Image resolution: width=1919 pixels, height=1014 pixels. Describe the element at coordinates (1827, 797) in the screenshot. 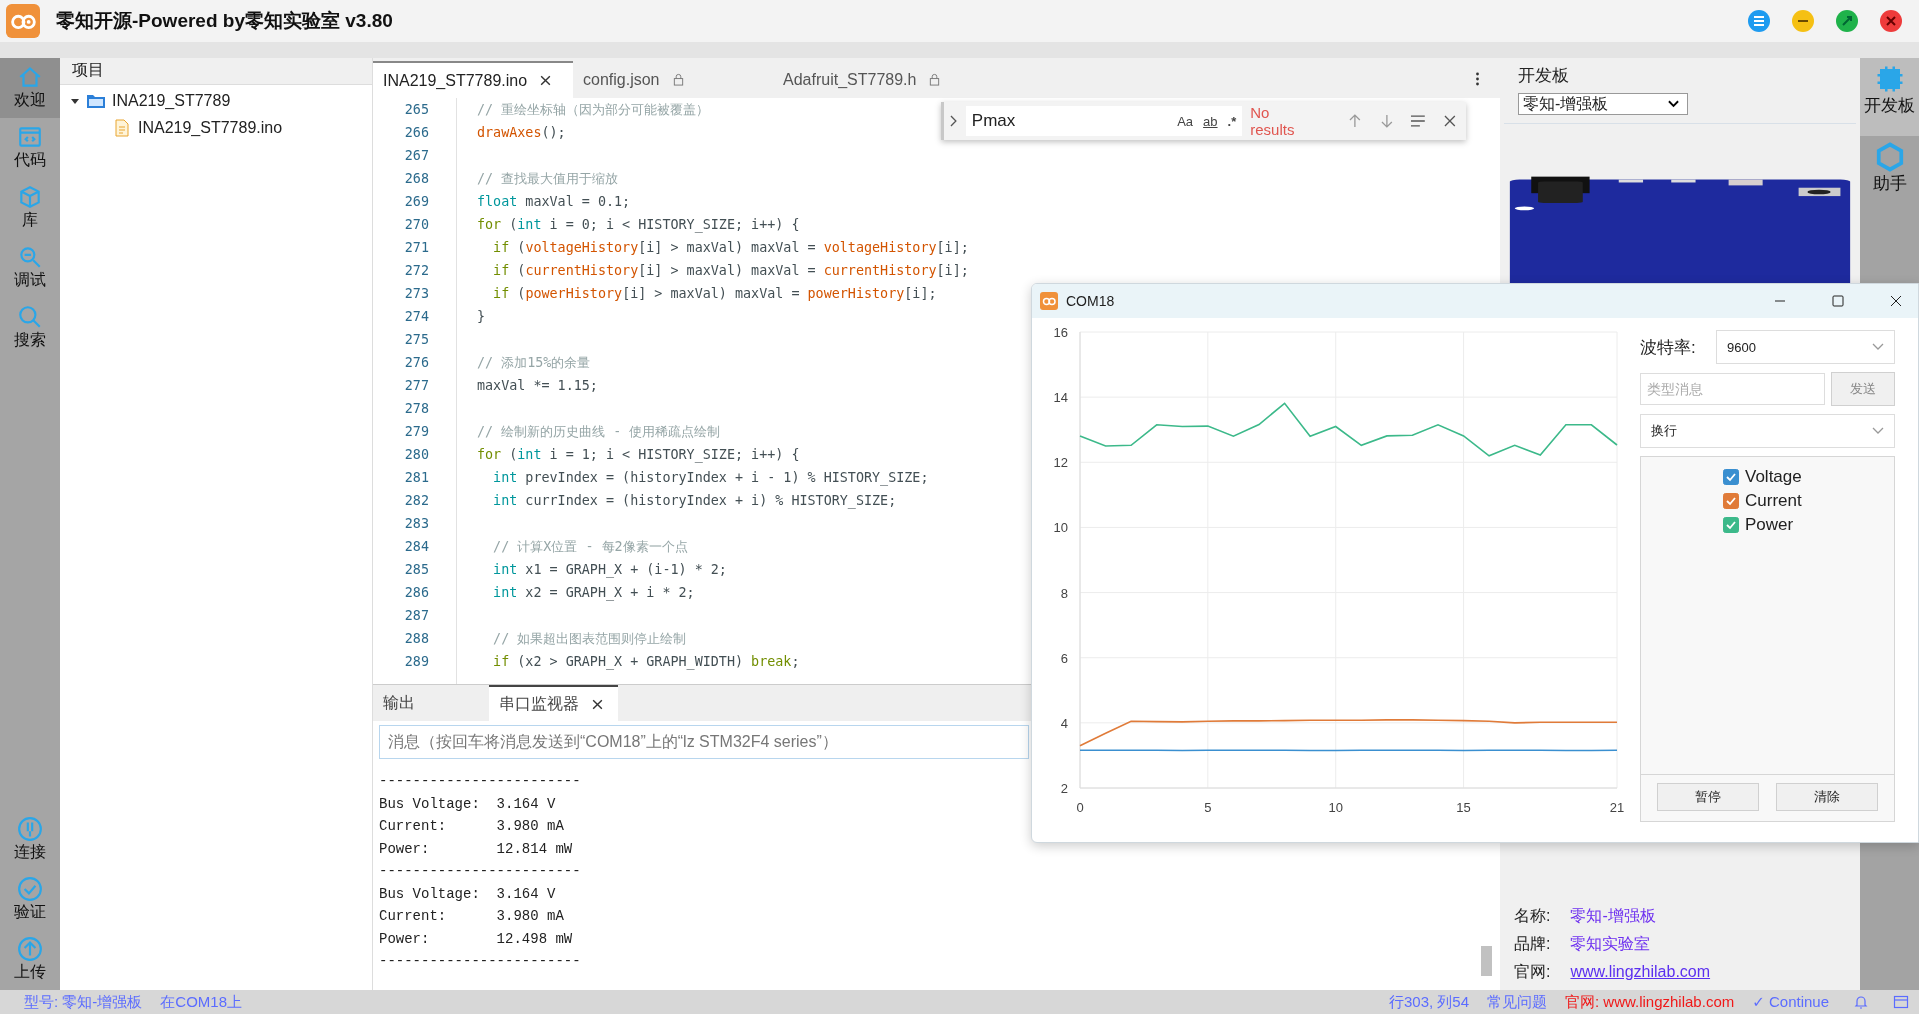

I see `clear-button: 清除` at that location.